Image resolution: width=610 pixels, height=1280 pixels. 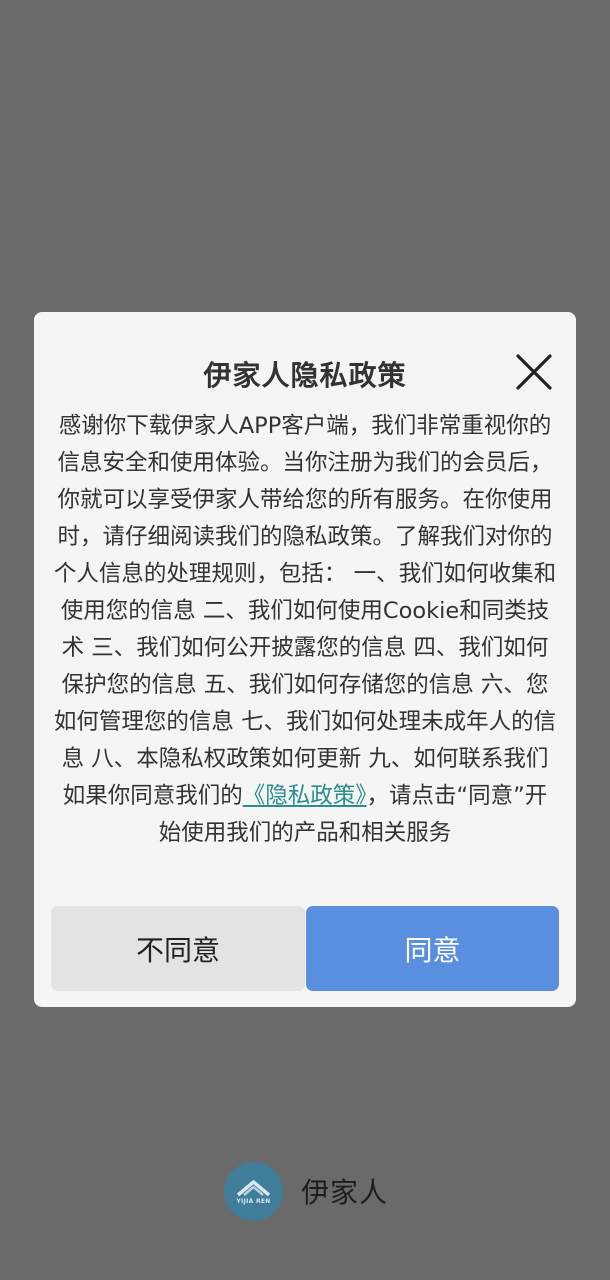 I want to click on privacy-policy-link: 《隐私政策》, so click(x=305, y=796).